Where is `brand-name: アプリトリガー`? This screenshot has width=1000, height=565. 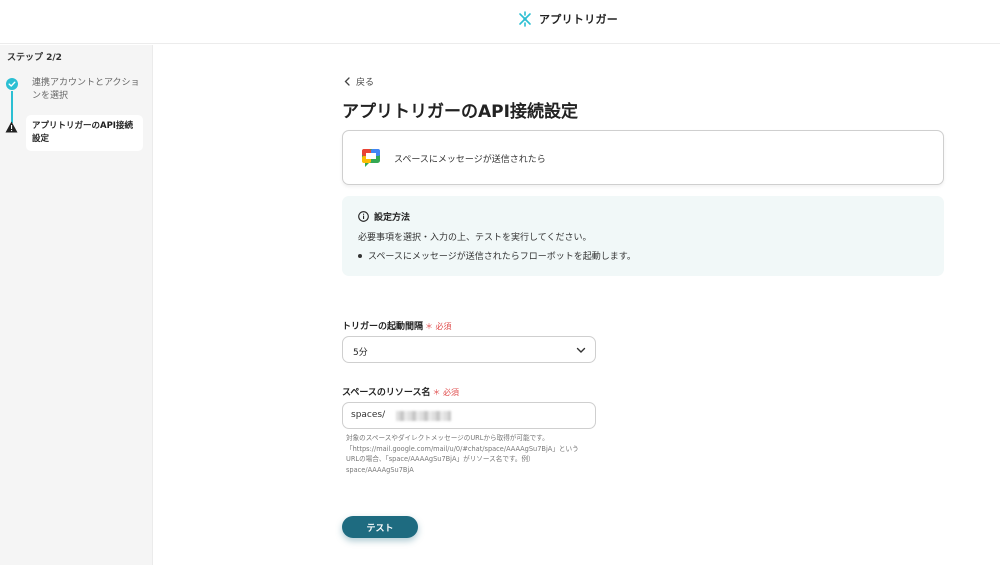
brand-name: アプリトリガー is located at coordinates (579, 19).